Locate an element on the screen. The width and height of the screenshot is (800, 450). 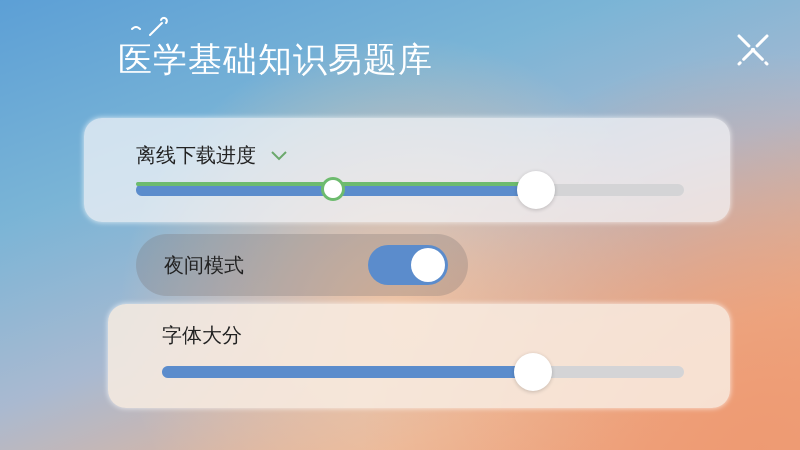
marker-thumb is located at coordinates (333, 189).